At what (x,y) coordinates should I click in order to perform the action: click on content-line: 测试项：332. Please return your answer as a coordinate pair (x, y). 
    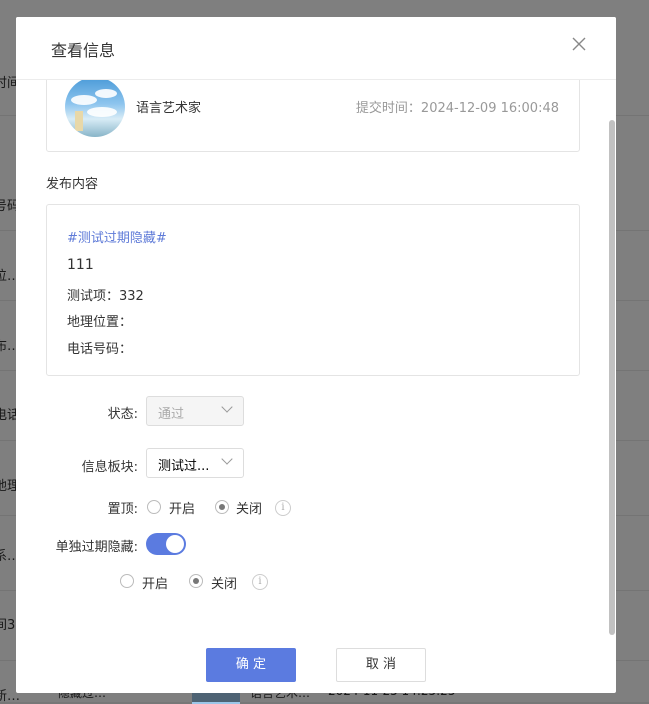
    Looking at the image, I should click on (105, 296).